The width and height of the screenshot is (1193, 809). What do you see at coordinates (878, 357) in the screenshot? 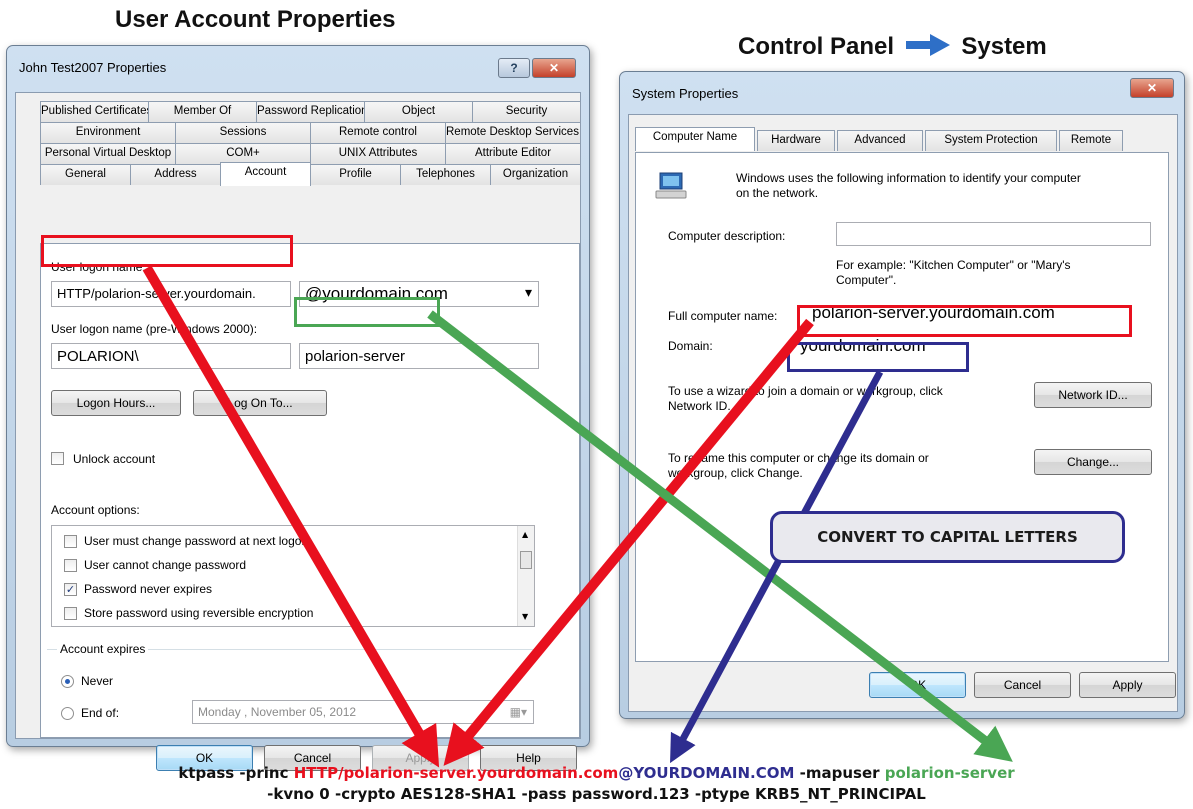
I see `domain-highlight` at bounding box center [878, 357].